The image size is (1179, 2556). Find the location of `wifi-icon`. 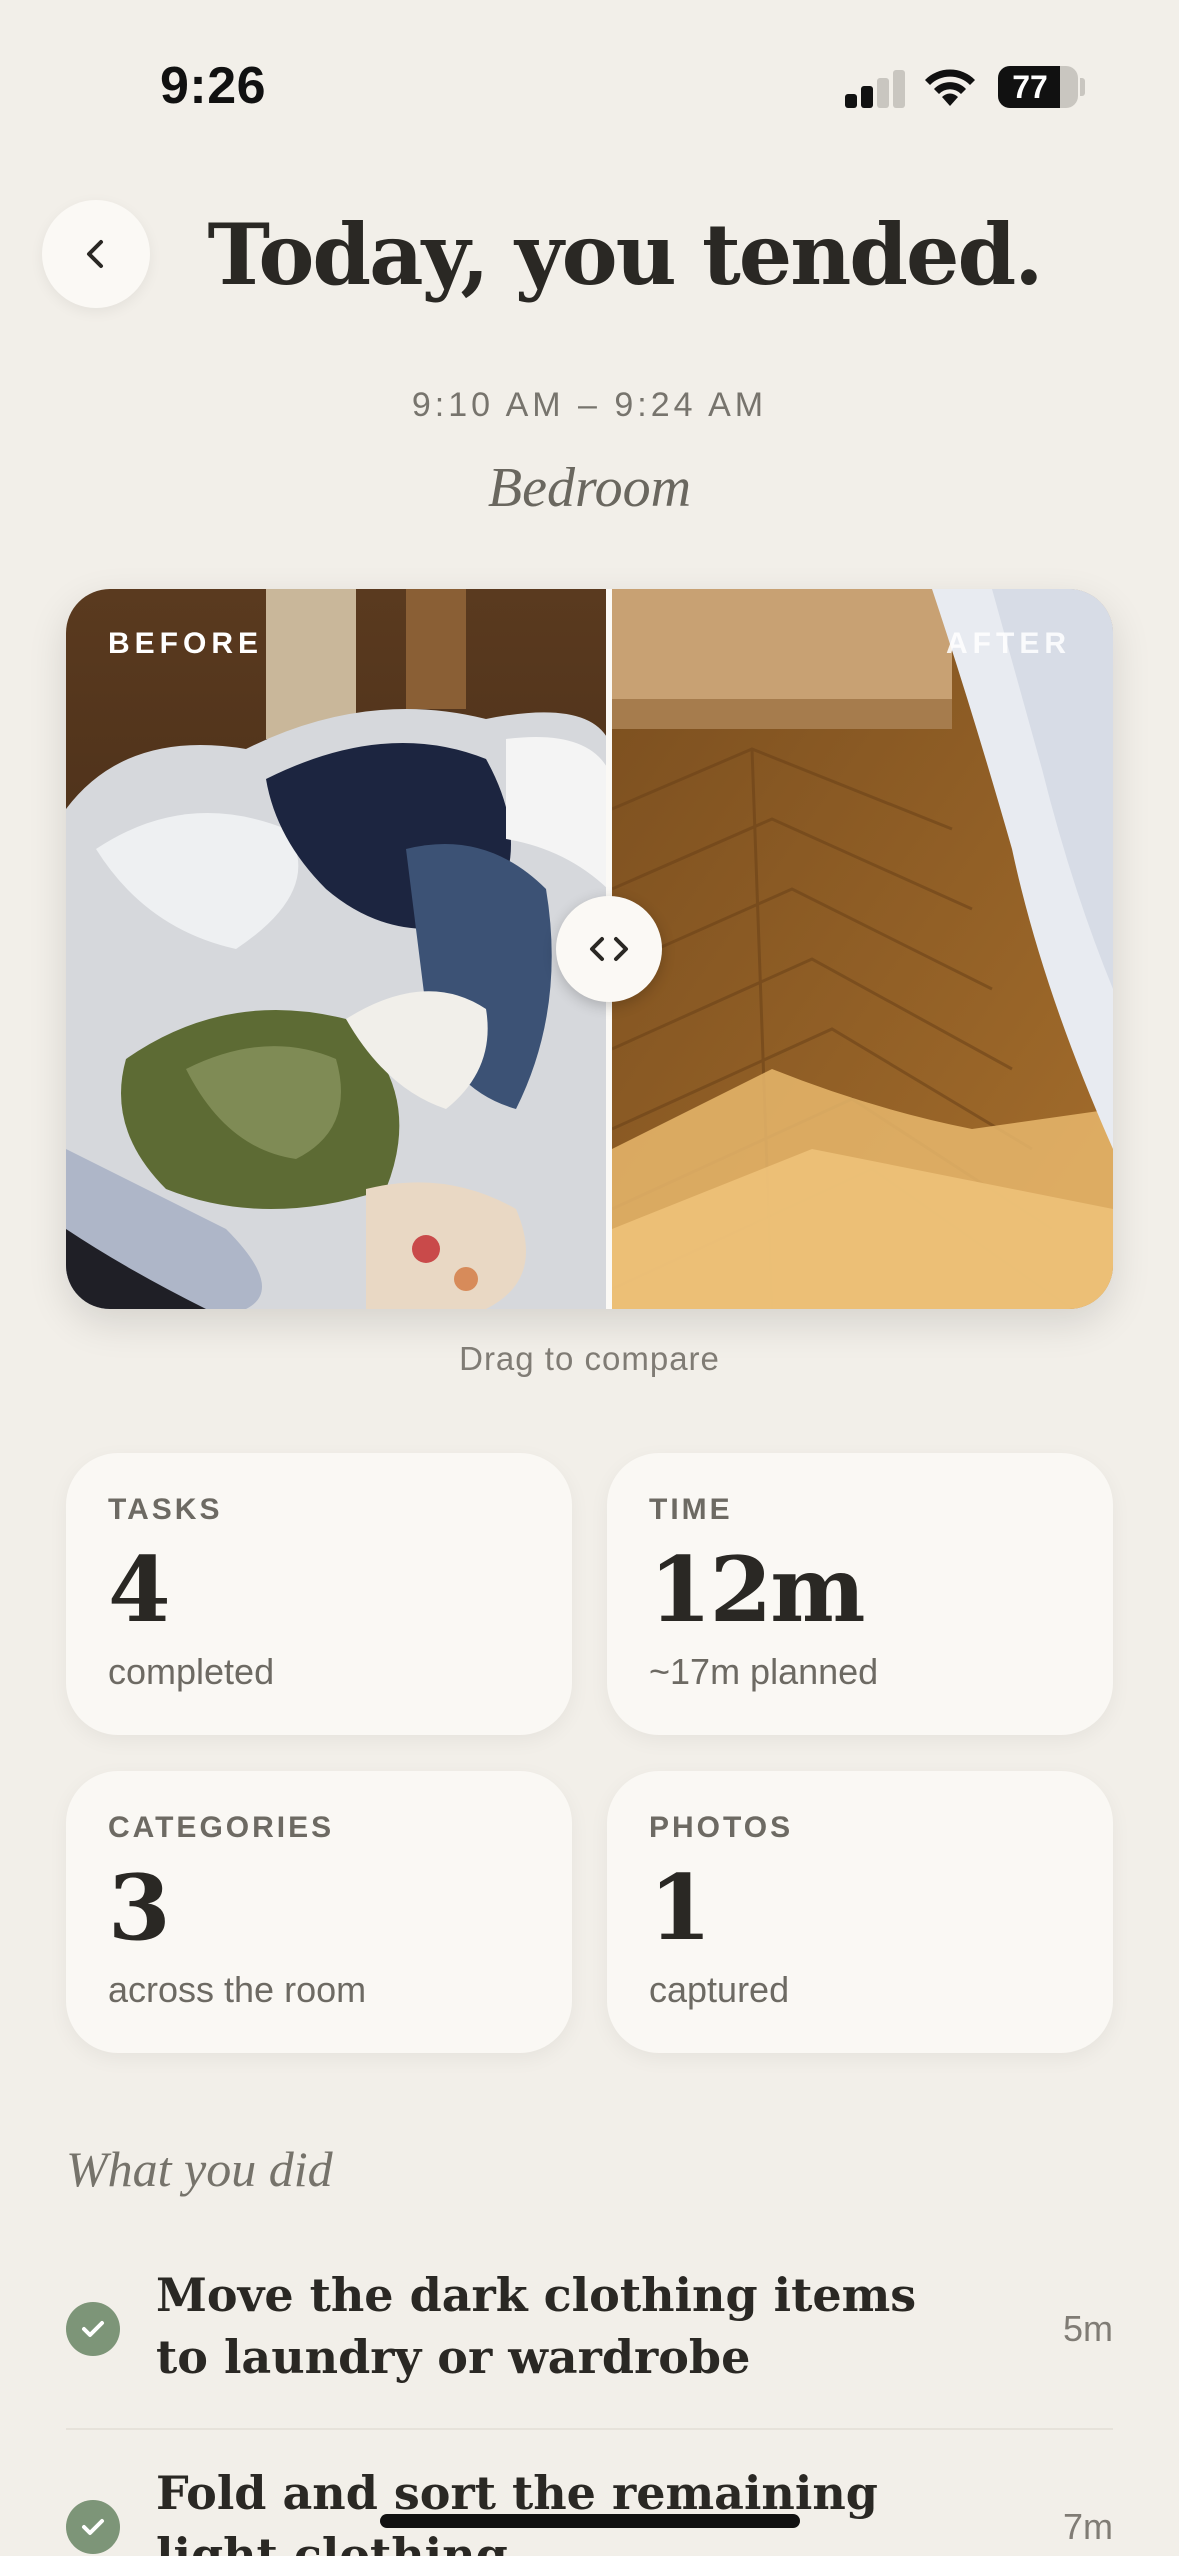

wifi-icon is located at coordinates (950, 87).